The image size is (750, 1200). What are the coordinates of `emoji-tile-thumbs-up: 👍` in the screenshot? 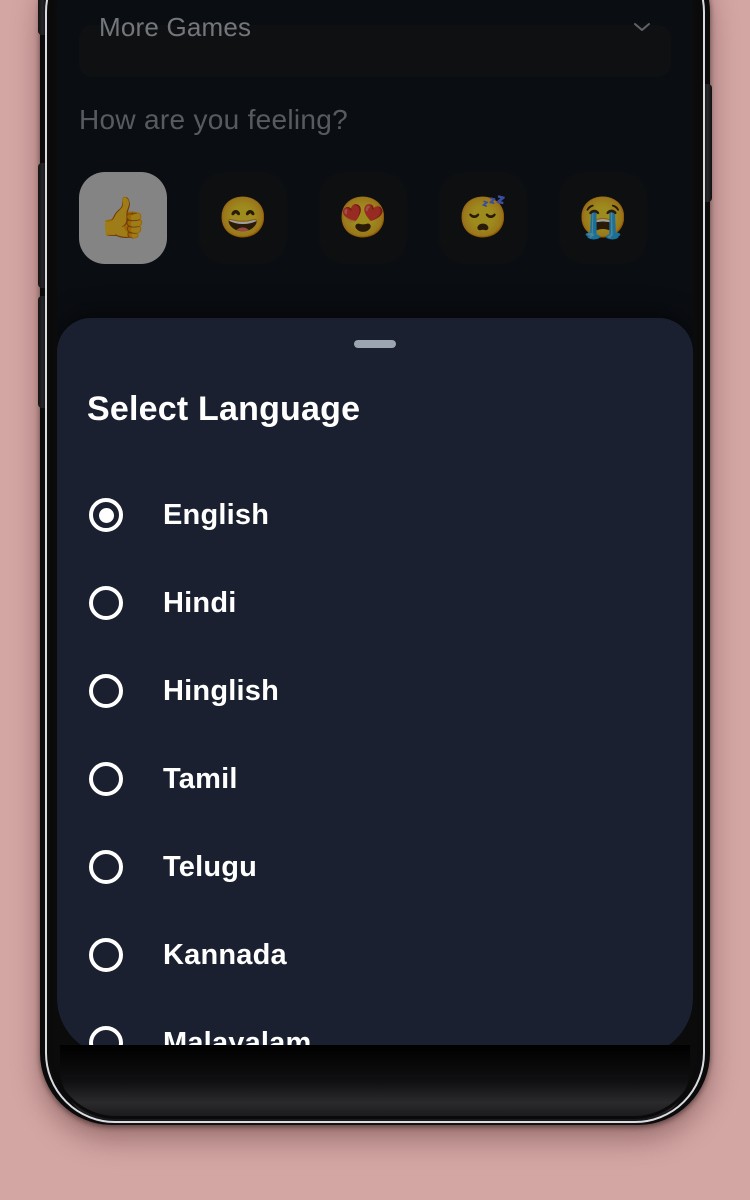 It's located at (123, 218).